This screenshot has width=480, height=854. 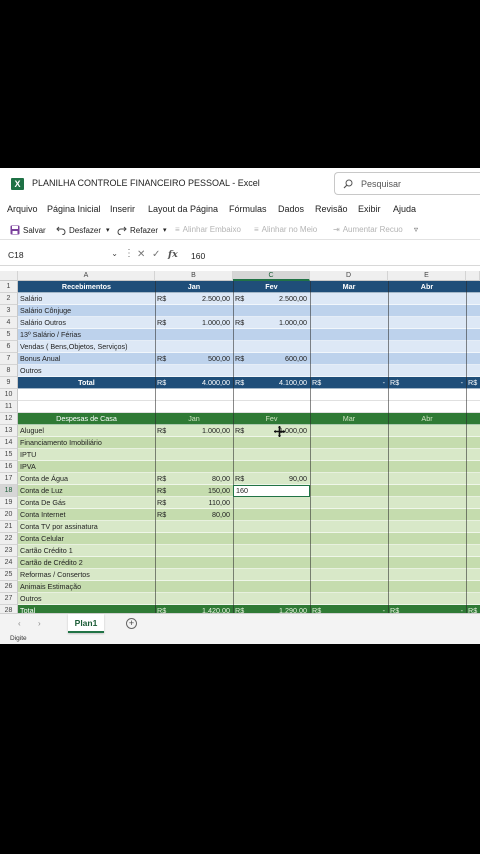 What do you see at coordinates (473, 276) in the screenshot?
I see `column-header-partial` at bounding box center [473, 276].